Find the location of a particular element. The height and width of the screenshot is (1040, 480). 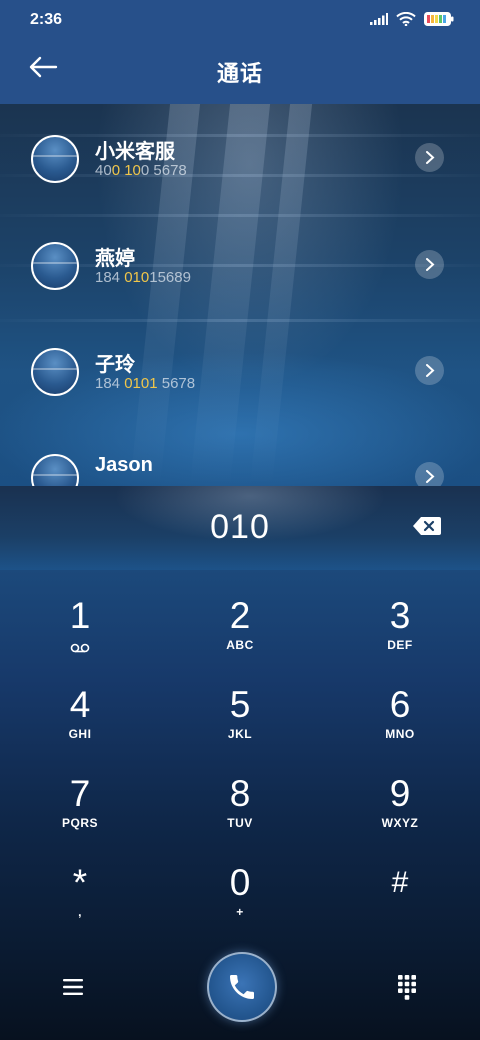

dial-display: 010 is located at coordinates (240, 528).